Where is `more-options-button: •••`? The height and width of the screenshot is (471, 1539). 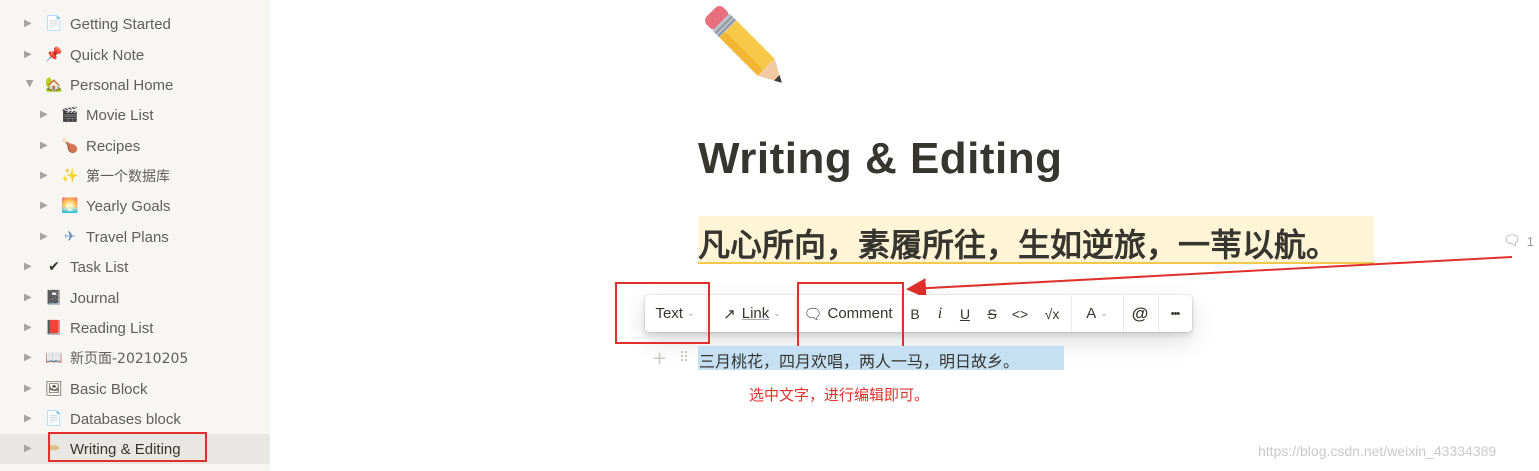
more-options-button: ••• is located at coordinates (1175, 313).